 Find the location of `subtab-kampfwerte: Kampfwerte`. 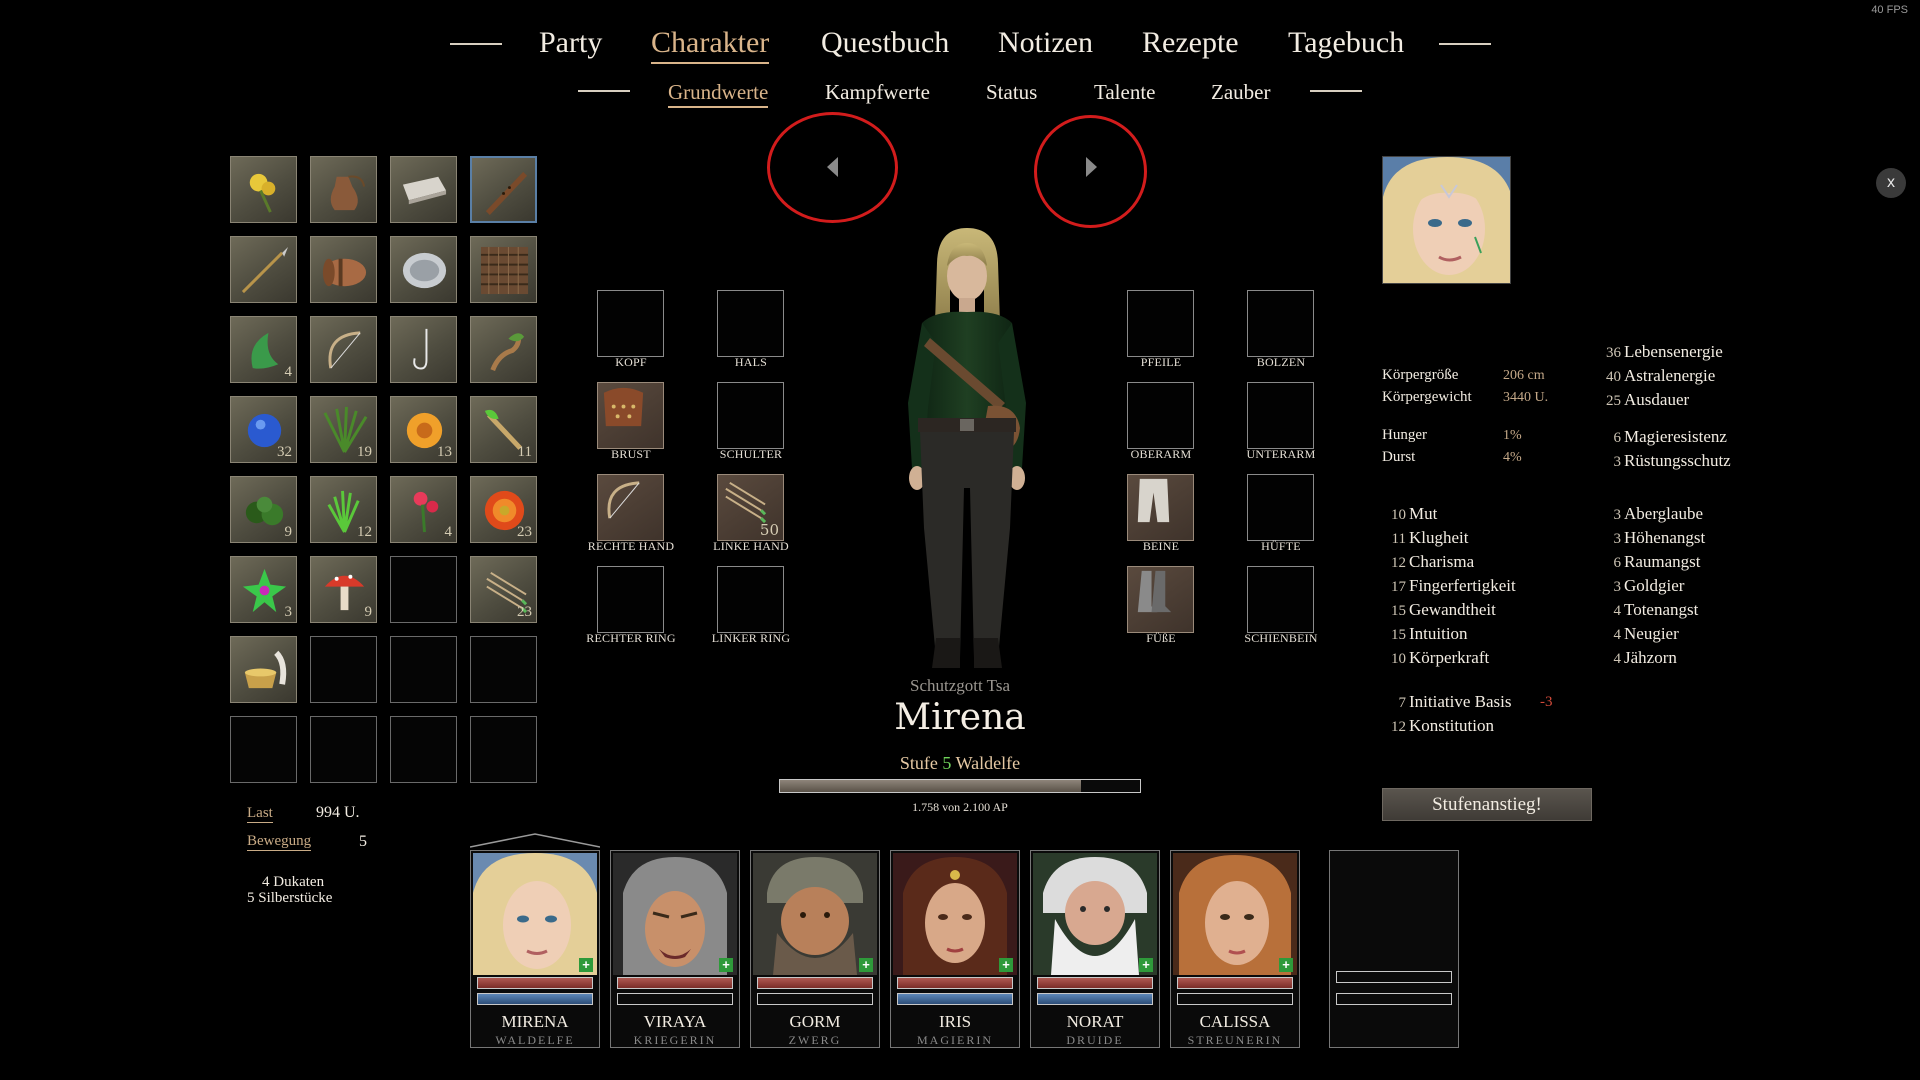

subtab-kampfwerte: Kampfwerte is located at coordinates (877, 92).